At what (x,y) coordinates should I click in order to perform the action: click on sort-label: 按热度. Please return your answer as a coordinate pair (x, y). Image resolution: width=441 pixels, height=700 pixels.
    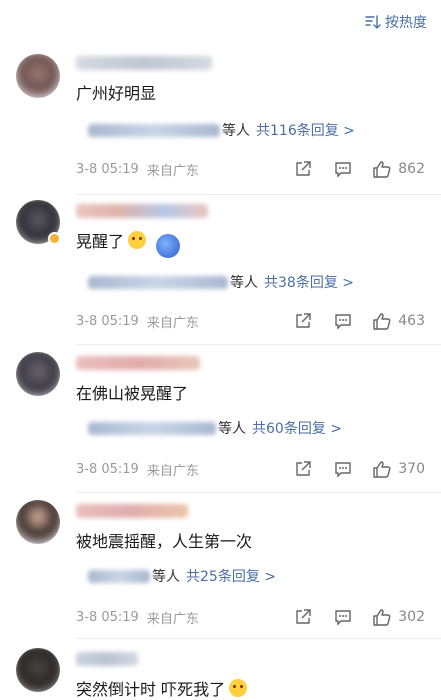
    Looking at the image, I should click on (406, 23).